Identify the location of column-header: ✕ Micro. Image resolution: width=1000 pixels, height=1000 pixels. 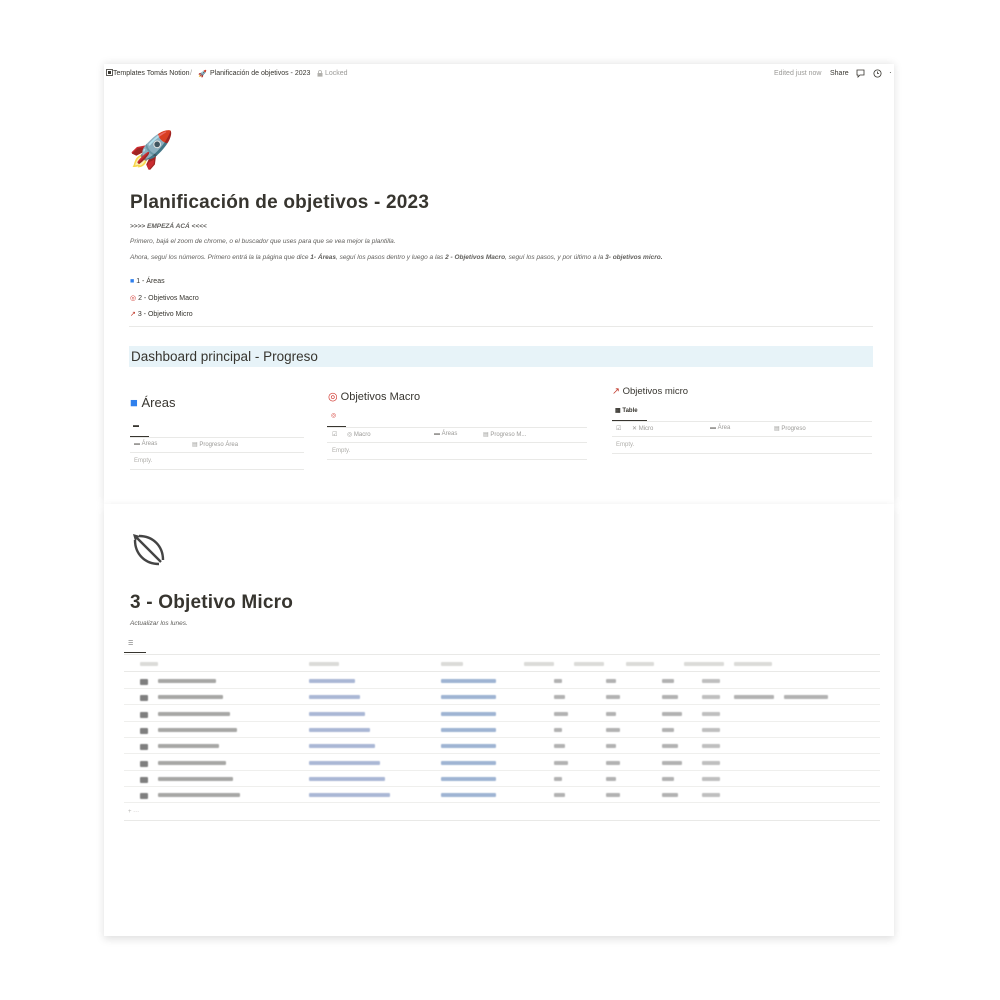
(642, 428).